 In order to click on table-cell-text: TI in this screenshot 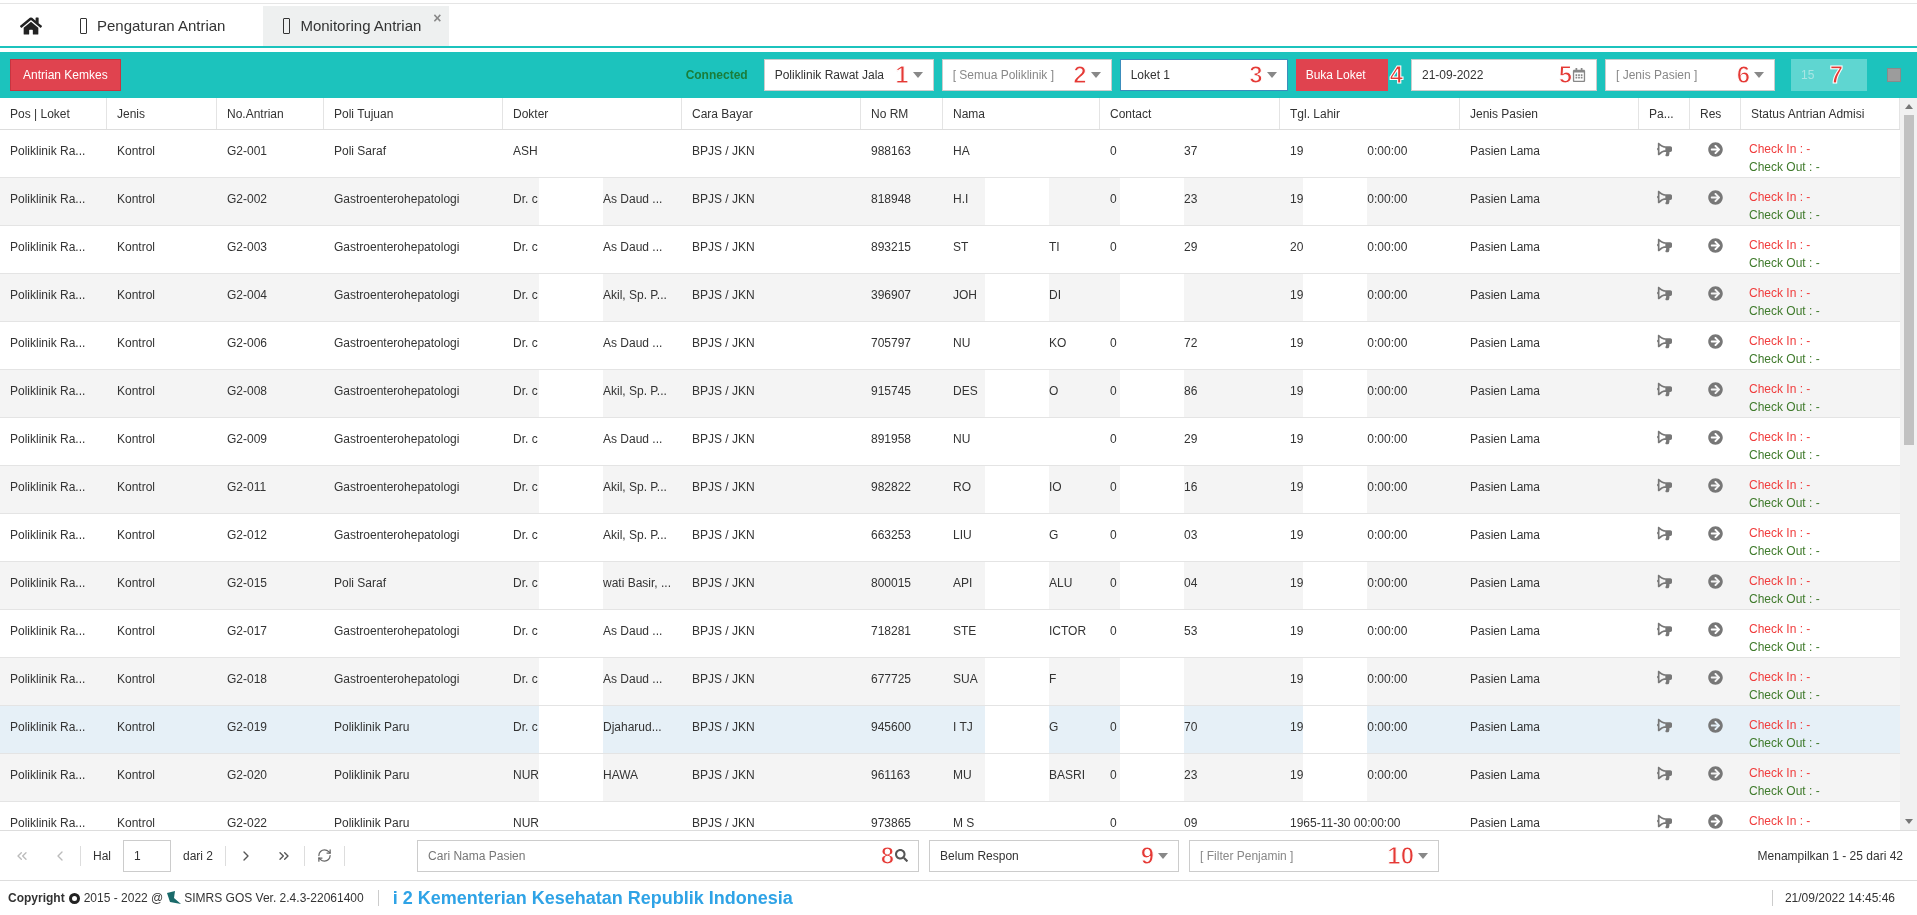, I will do `click(1054, 247)`.